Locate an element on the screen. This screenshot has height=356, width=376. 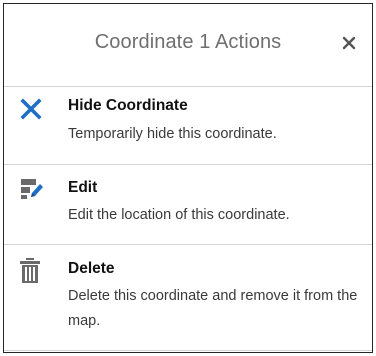
close-icon is located at coordinates (349, 43).